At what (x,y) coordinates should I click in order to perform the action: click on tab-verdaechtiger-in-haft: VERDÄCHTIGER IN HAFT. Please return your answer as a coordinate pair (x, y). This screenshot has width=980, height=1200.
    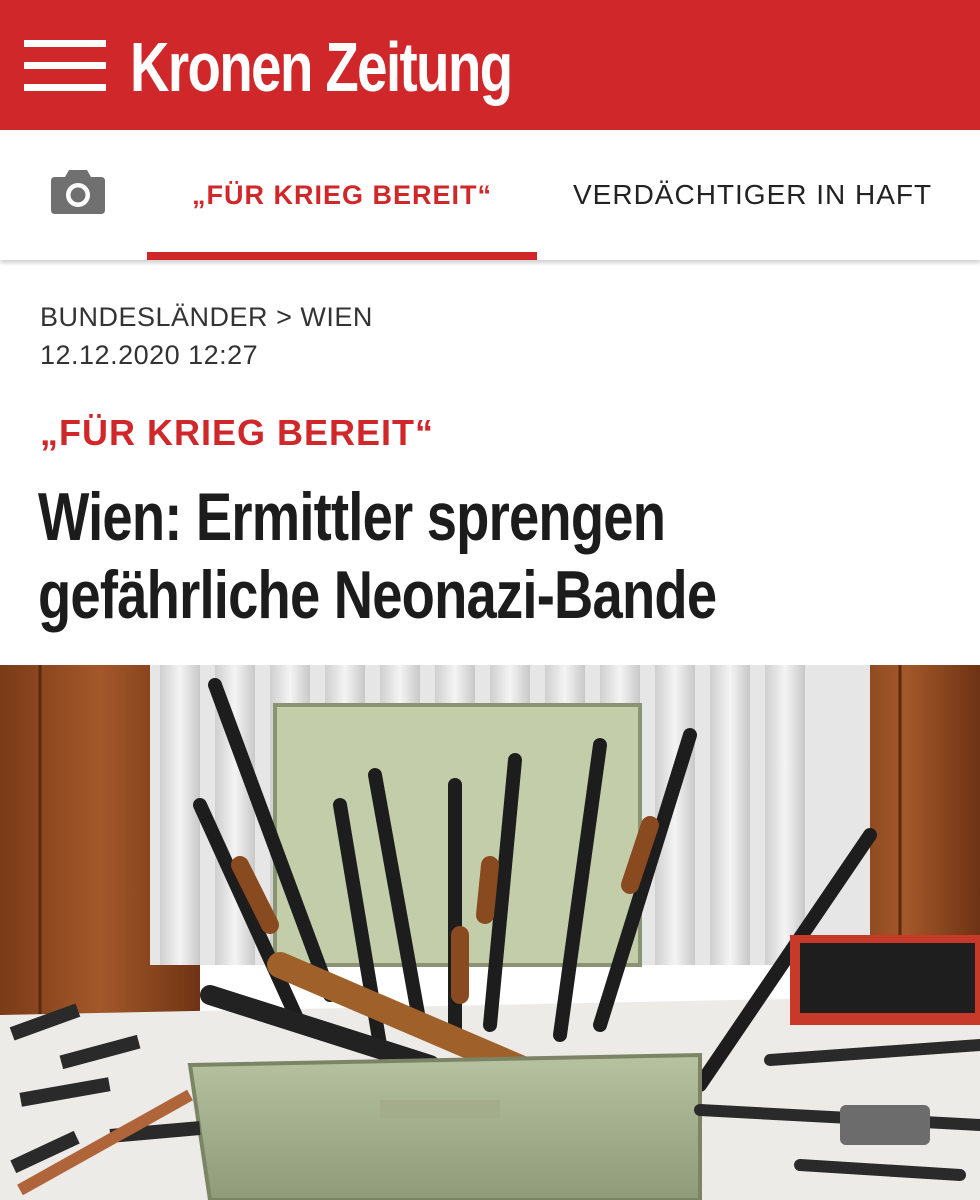
    Looking at the image, I should click on (752, 195).